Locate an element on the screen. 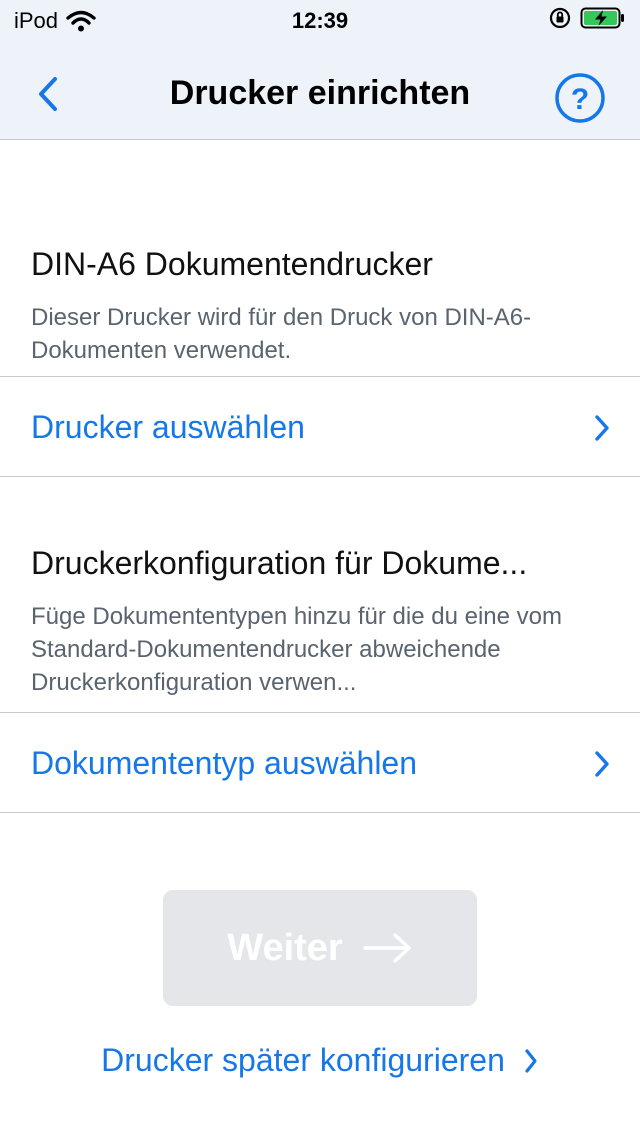 The image size is (640, 1136). help-button: ? is located at coordinates (580, 98).